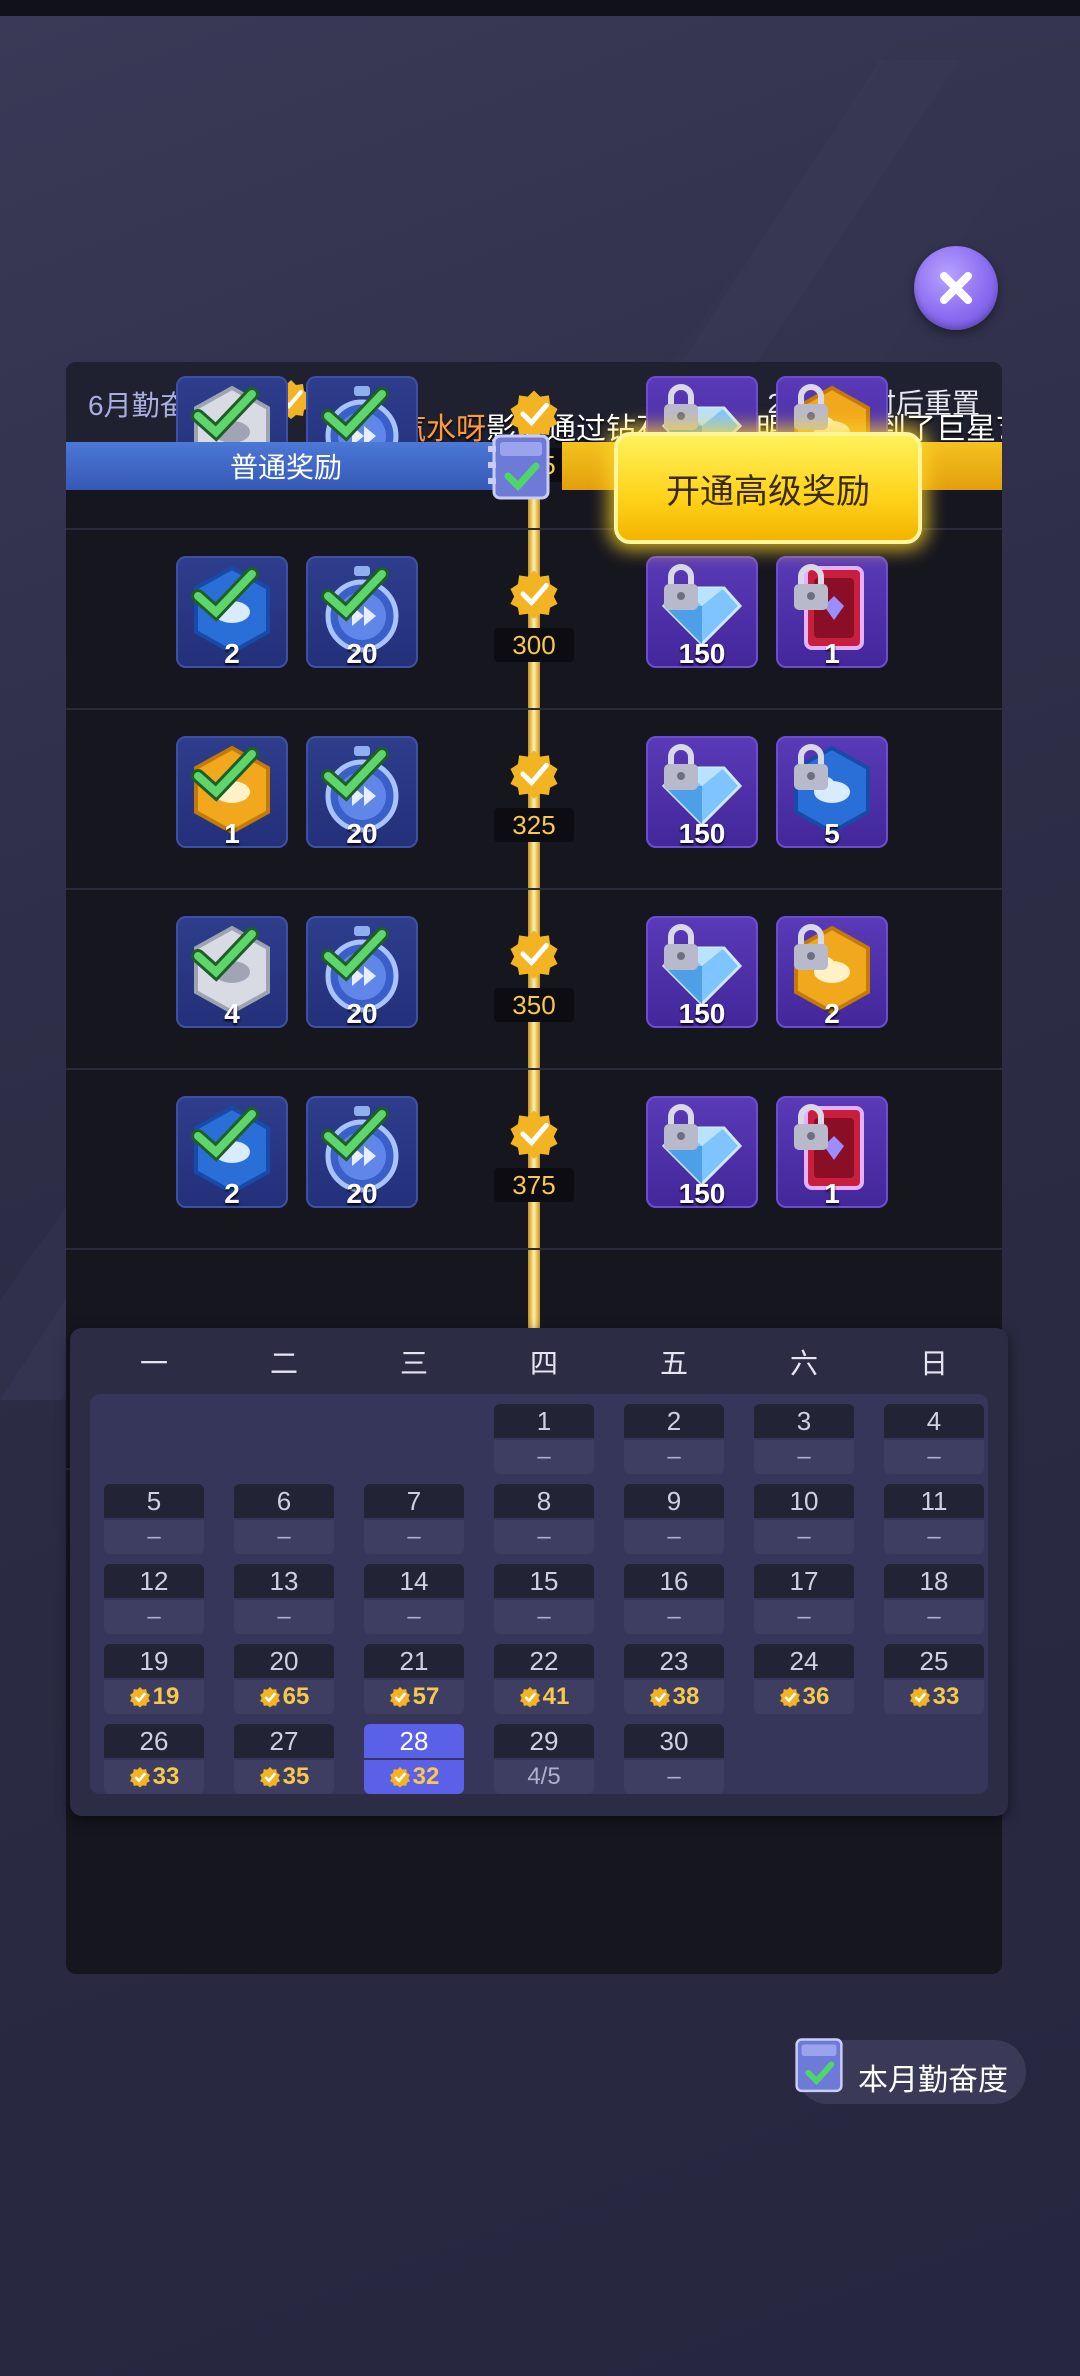  What do you see at coordinates (544, 1519) in the screenshot?
I see `calendar-day: 8–` at bounding box center [544, 1519].